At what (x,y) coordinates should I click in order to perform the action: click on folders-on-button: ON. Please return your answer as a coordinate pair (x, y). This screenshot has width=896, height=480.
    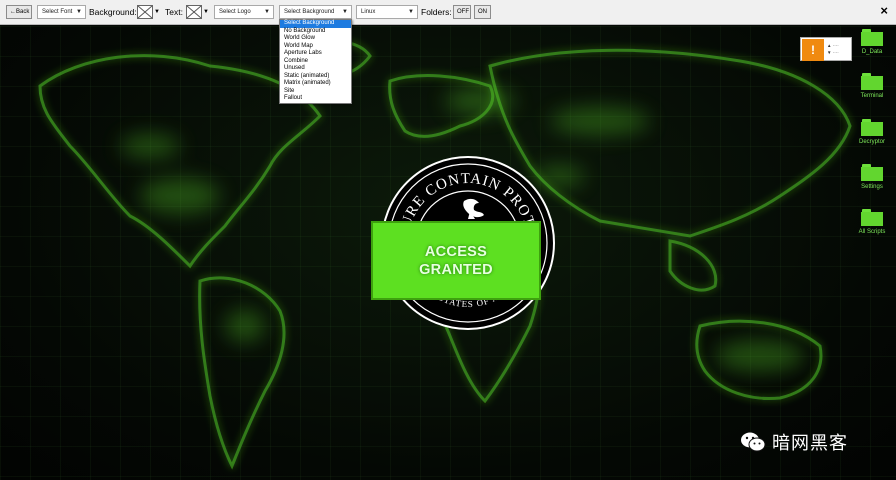
    Looking at the image, I should click on (482, 12).